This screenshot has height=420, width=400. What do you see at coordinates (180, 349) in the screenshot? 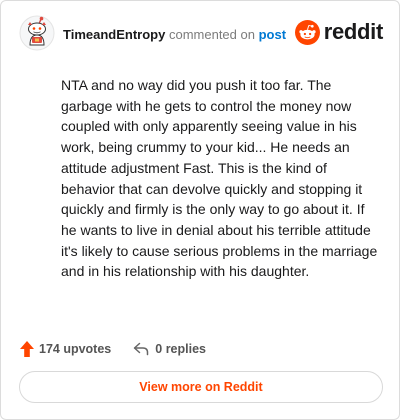
I see `replies-count: 0 replies` at bounding box center [180, 349].